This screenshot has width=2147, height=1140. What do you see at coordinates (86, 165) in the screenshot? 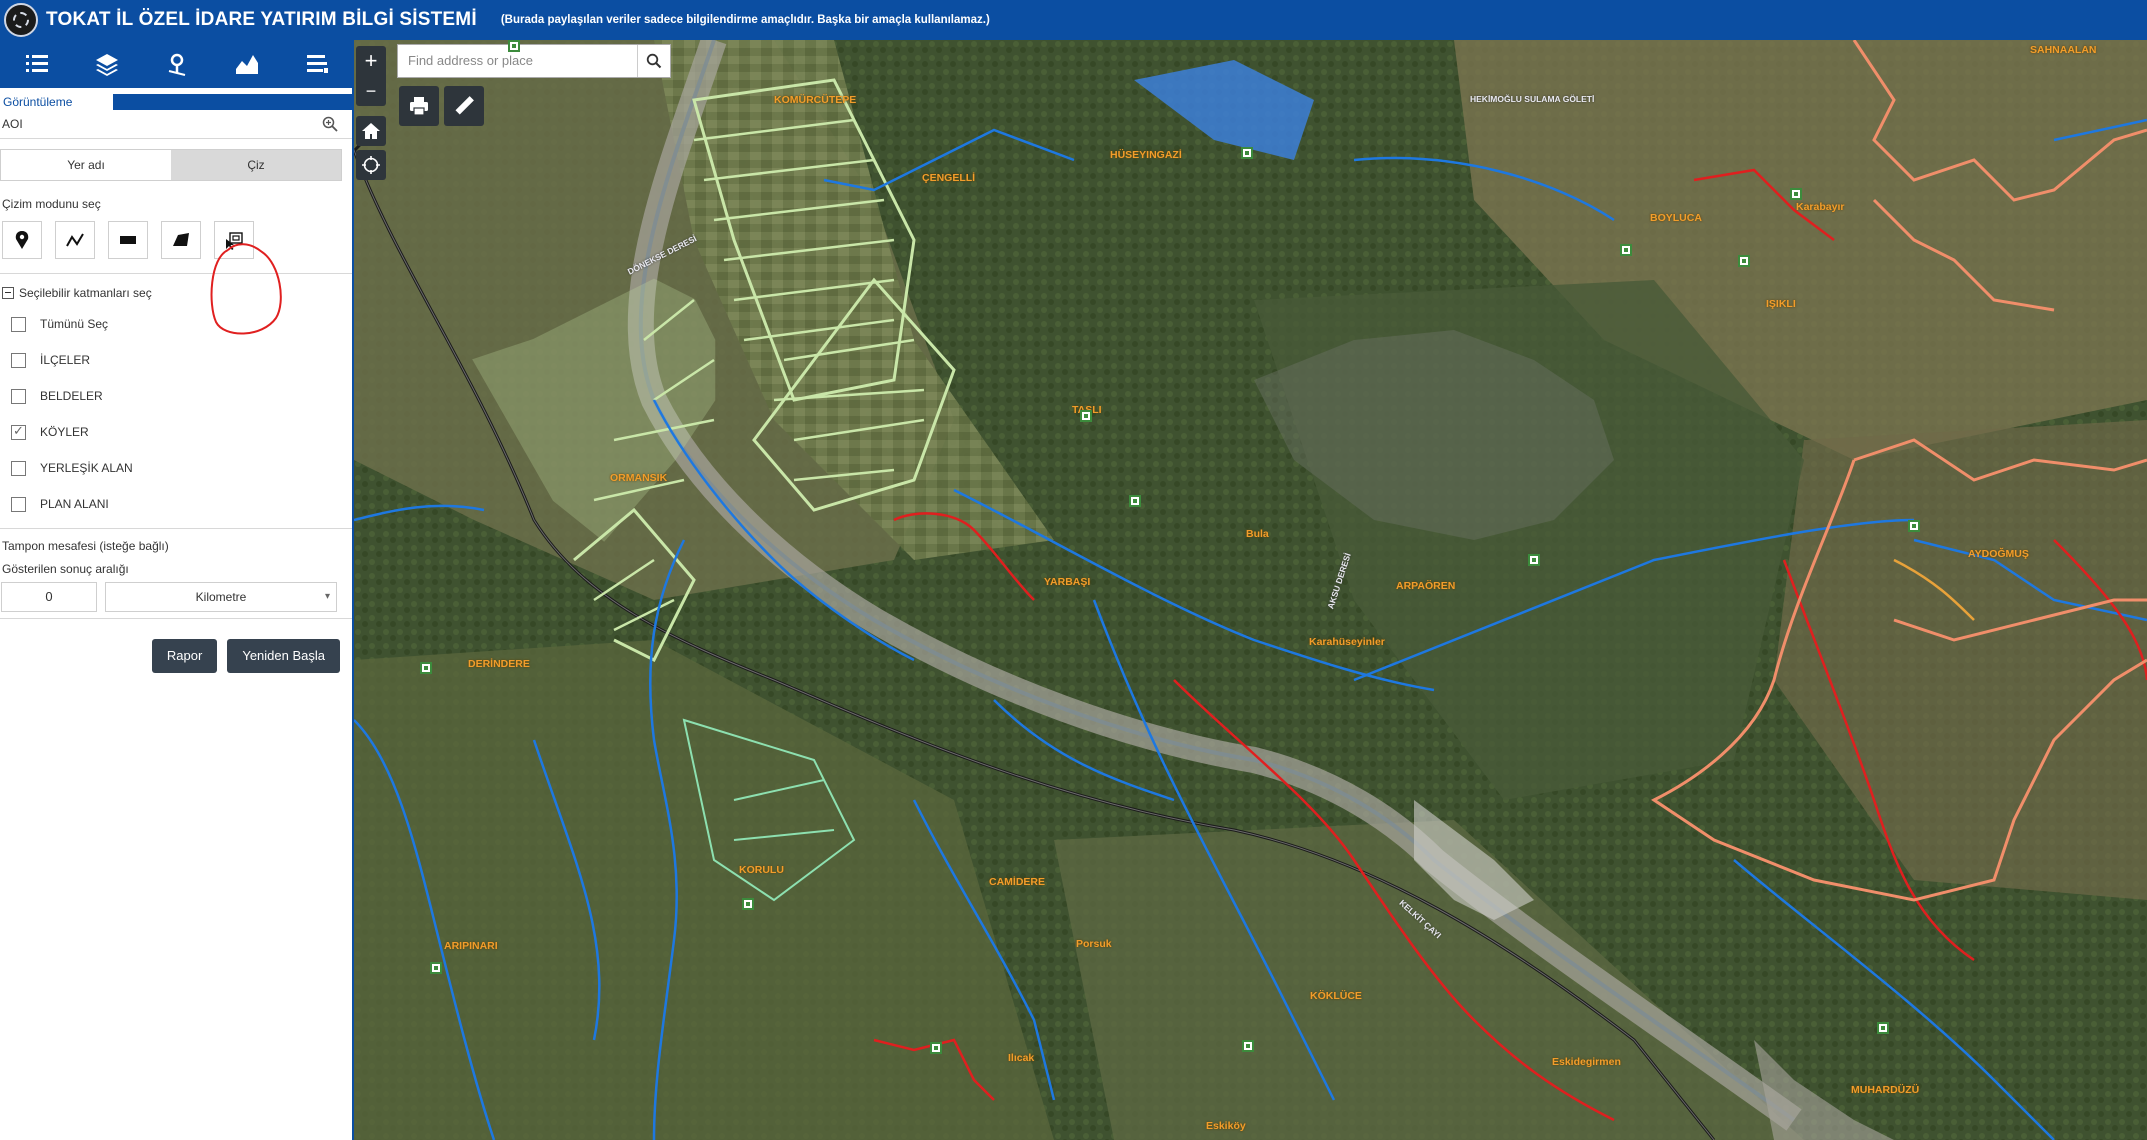
I see `tab-yer-adi: Yer adı` at bounding box center [86, 165].